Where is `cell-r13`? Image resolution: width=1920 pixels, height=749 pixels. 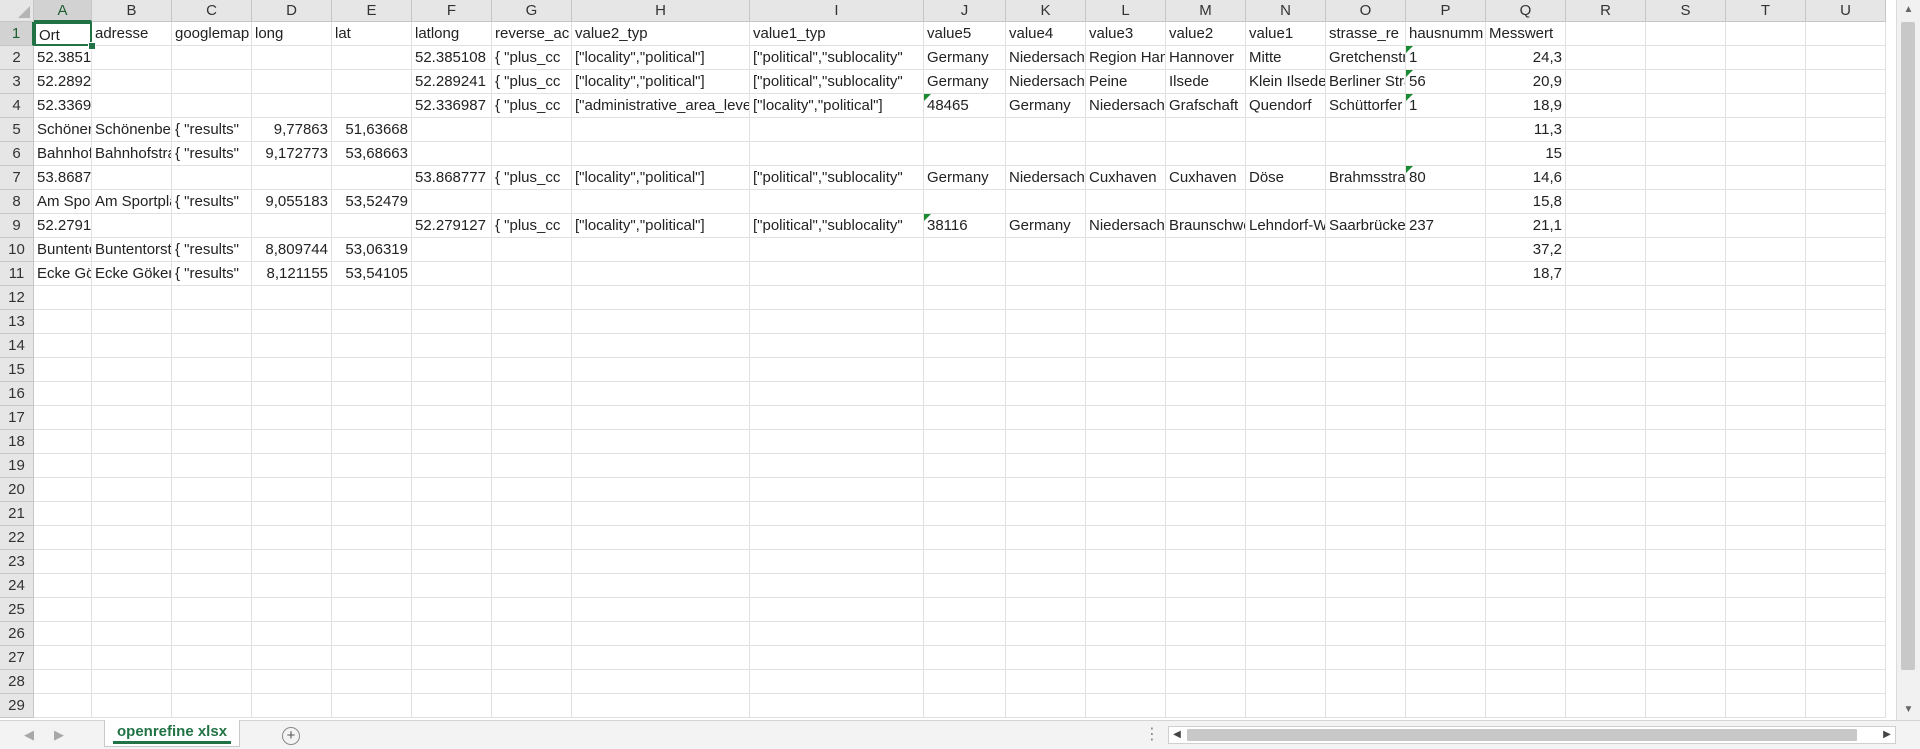
cell-r13 is located at coordinates (1606, 322).